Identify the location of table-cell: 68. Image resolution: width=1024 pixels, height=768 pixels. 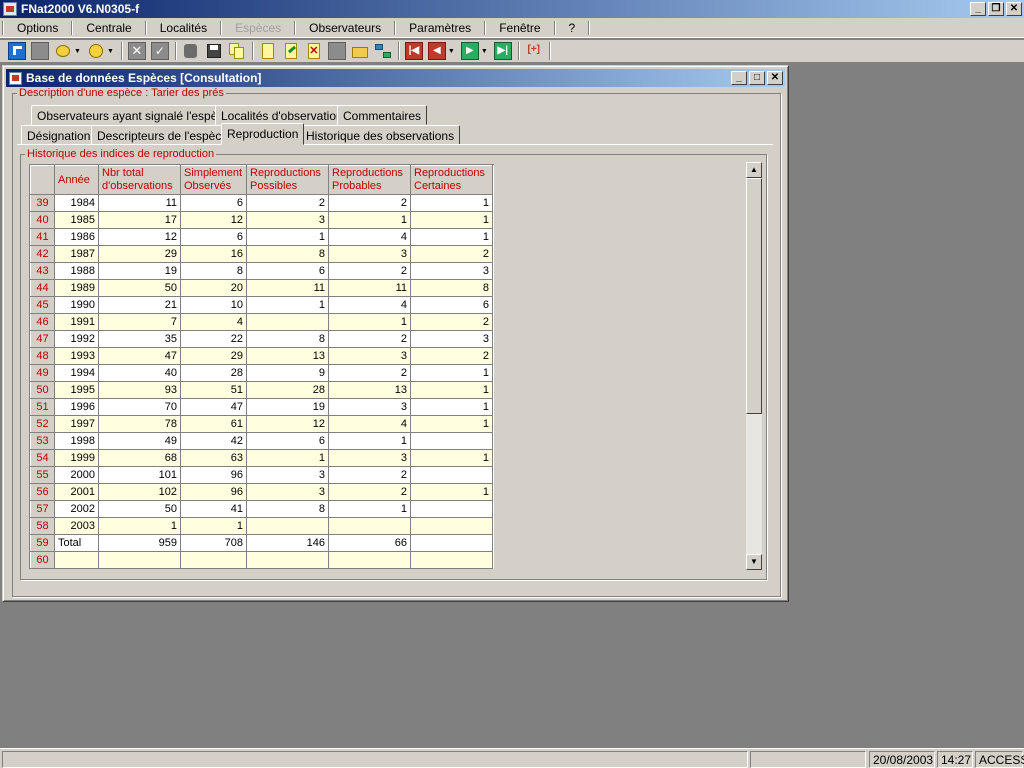
(139, 458).